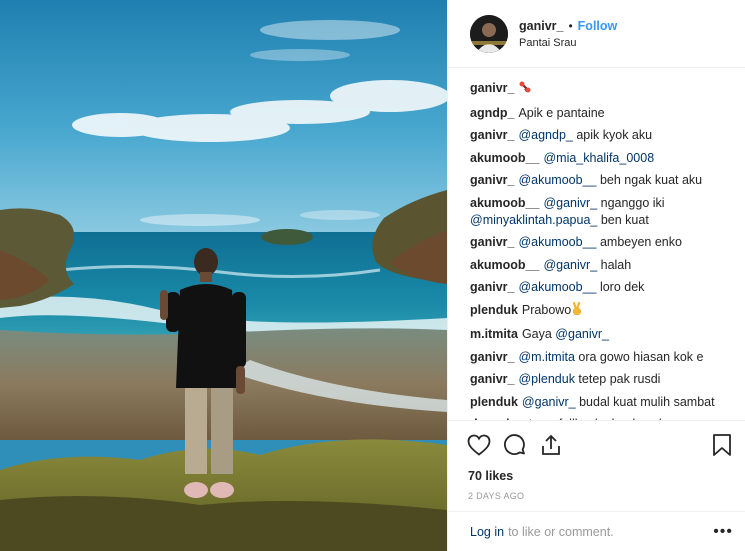 The height and width of the screenshot is (551, 745). I want to click on bookmark-icon, so click(722, 445).